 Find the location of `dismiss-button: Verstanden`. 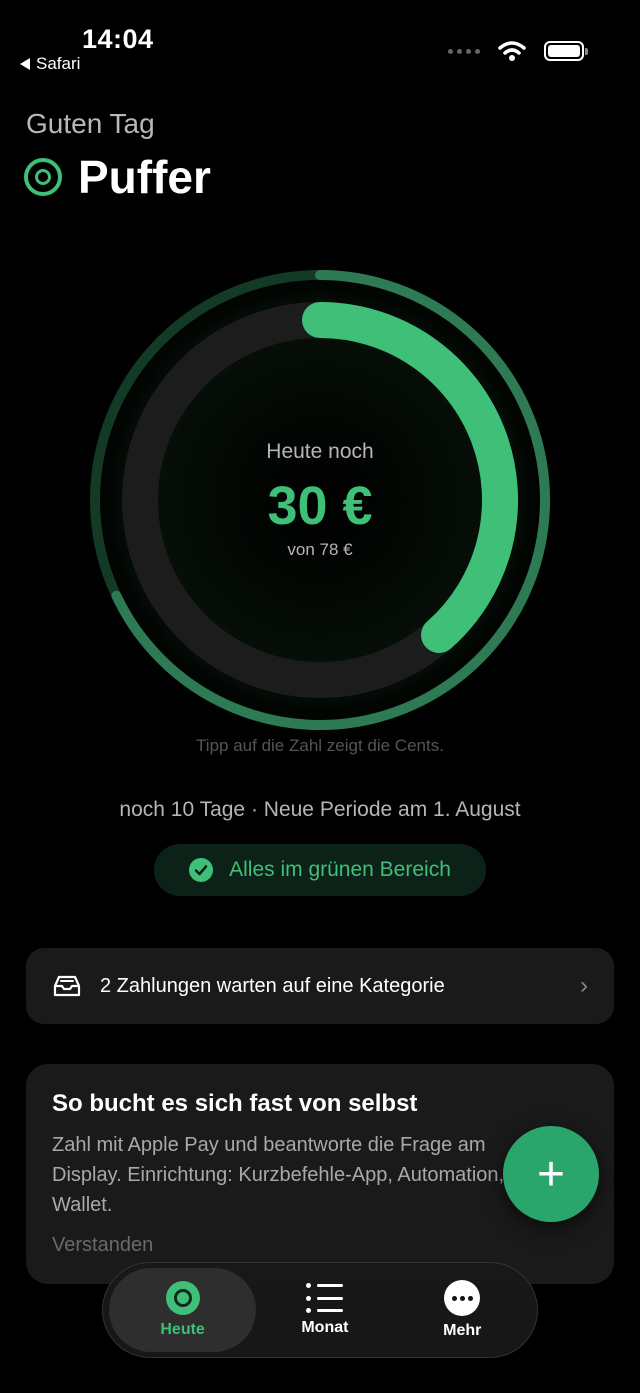

dismiss-button: Verstanden is located at coordinates (320, 1245).